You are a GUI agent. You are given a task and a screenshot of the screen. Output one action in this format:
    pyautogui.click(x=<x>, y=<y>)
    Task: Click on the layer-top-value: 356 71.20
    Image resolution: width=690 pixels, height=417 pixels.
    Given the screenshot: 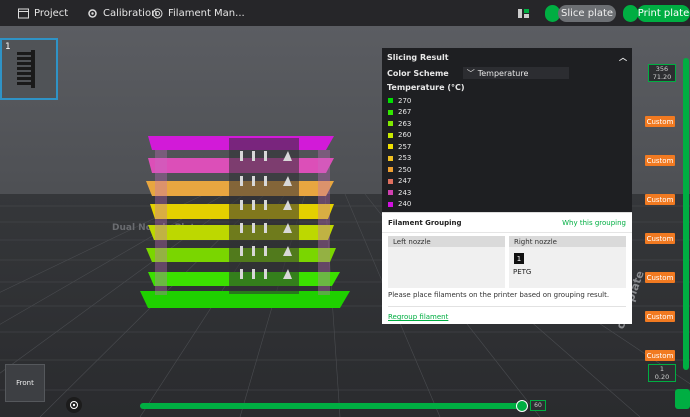 What is the action you would take?
    pyautogui.click(x=662, y=73)
    